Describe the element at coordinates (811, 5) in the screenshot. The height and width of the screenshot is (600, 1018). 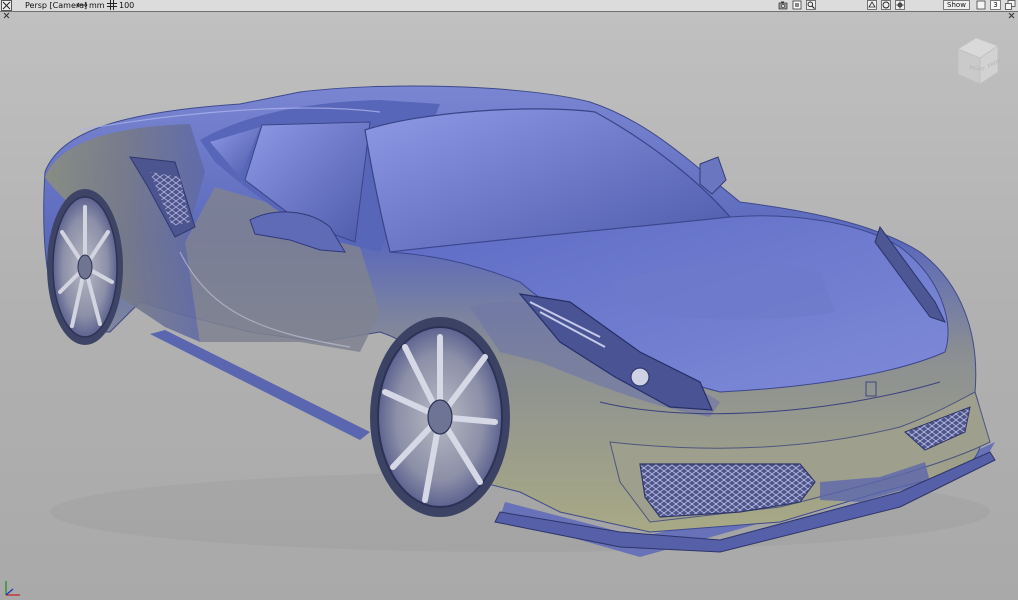
I see `zoom-icon` at that location.